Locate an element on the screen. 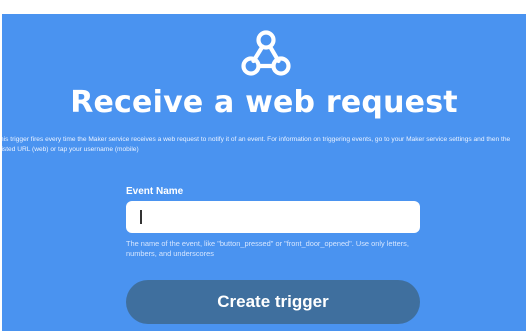 The width and height of the screenshot is (528, 331). create-trigger-button: Create trigger is located at coordinates (273, 302).